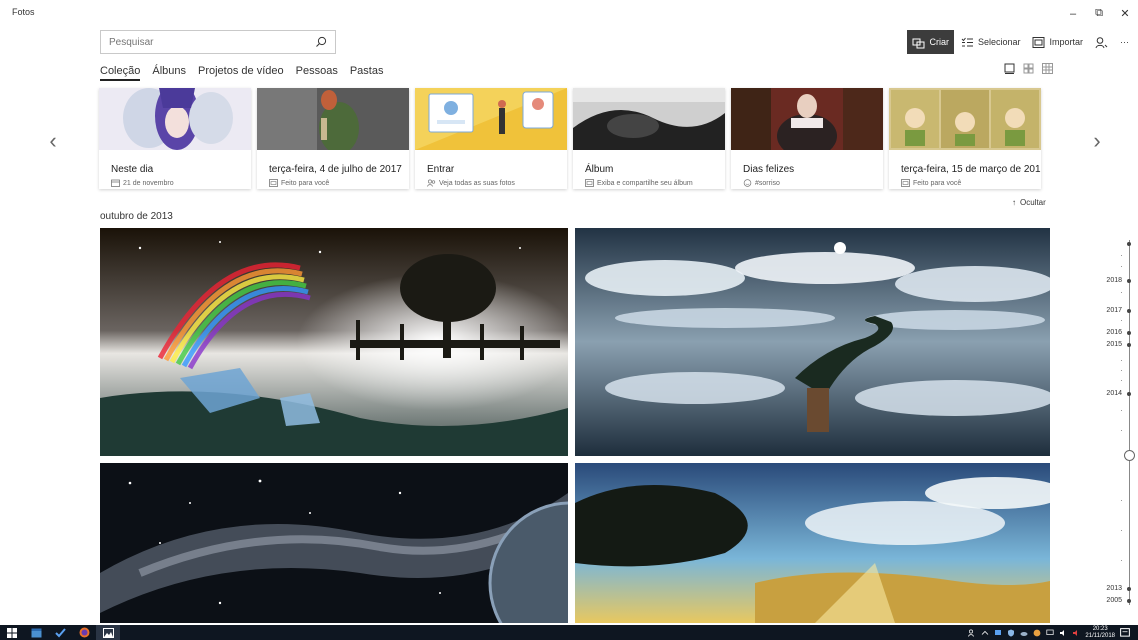 The width and height of the screenshot is (1138, 640). What do you see at coordinates (1109, 310) in the screenshot?
I see `timeline-year-label: 2017` at bounding box center [1109, 310].